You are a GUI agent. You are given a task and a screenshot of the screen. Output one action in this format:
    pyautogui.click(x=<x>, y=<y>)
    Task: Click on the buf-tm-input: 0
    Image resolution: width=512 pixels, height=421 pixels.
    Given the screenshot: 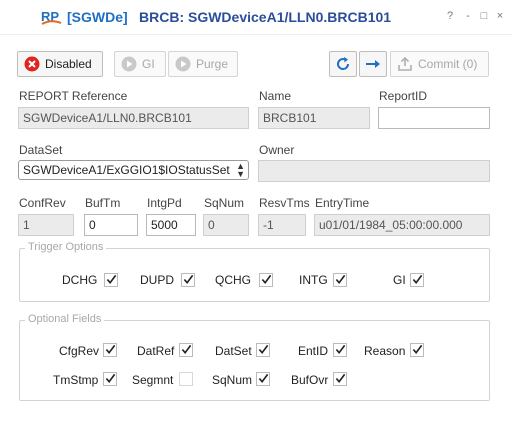 What is the action you would take?
    pyautogui.click(x=111, y=225)
    